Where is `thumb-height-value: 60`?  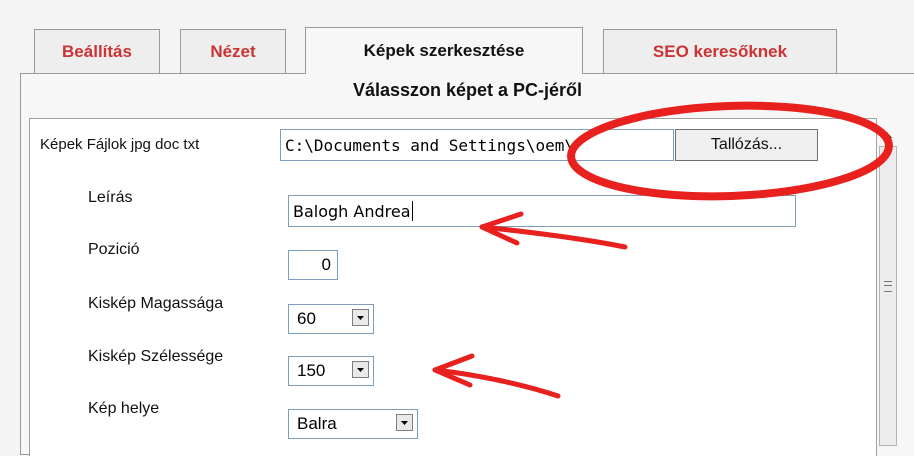
thumb-height-value: 60 is located at coordinates (306, 318).